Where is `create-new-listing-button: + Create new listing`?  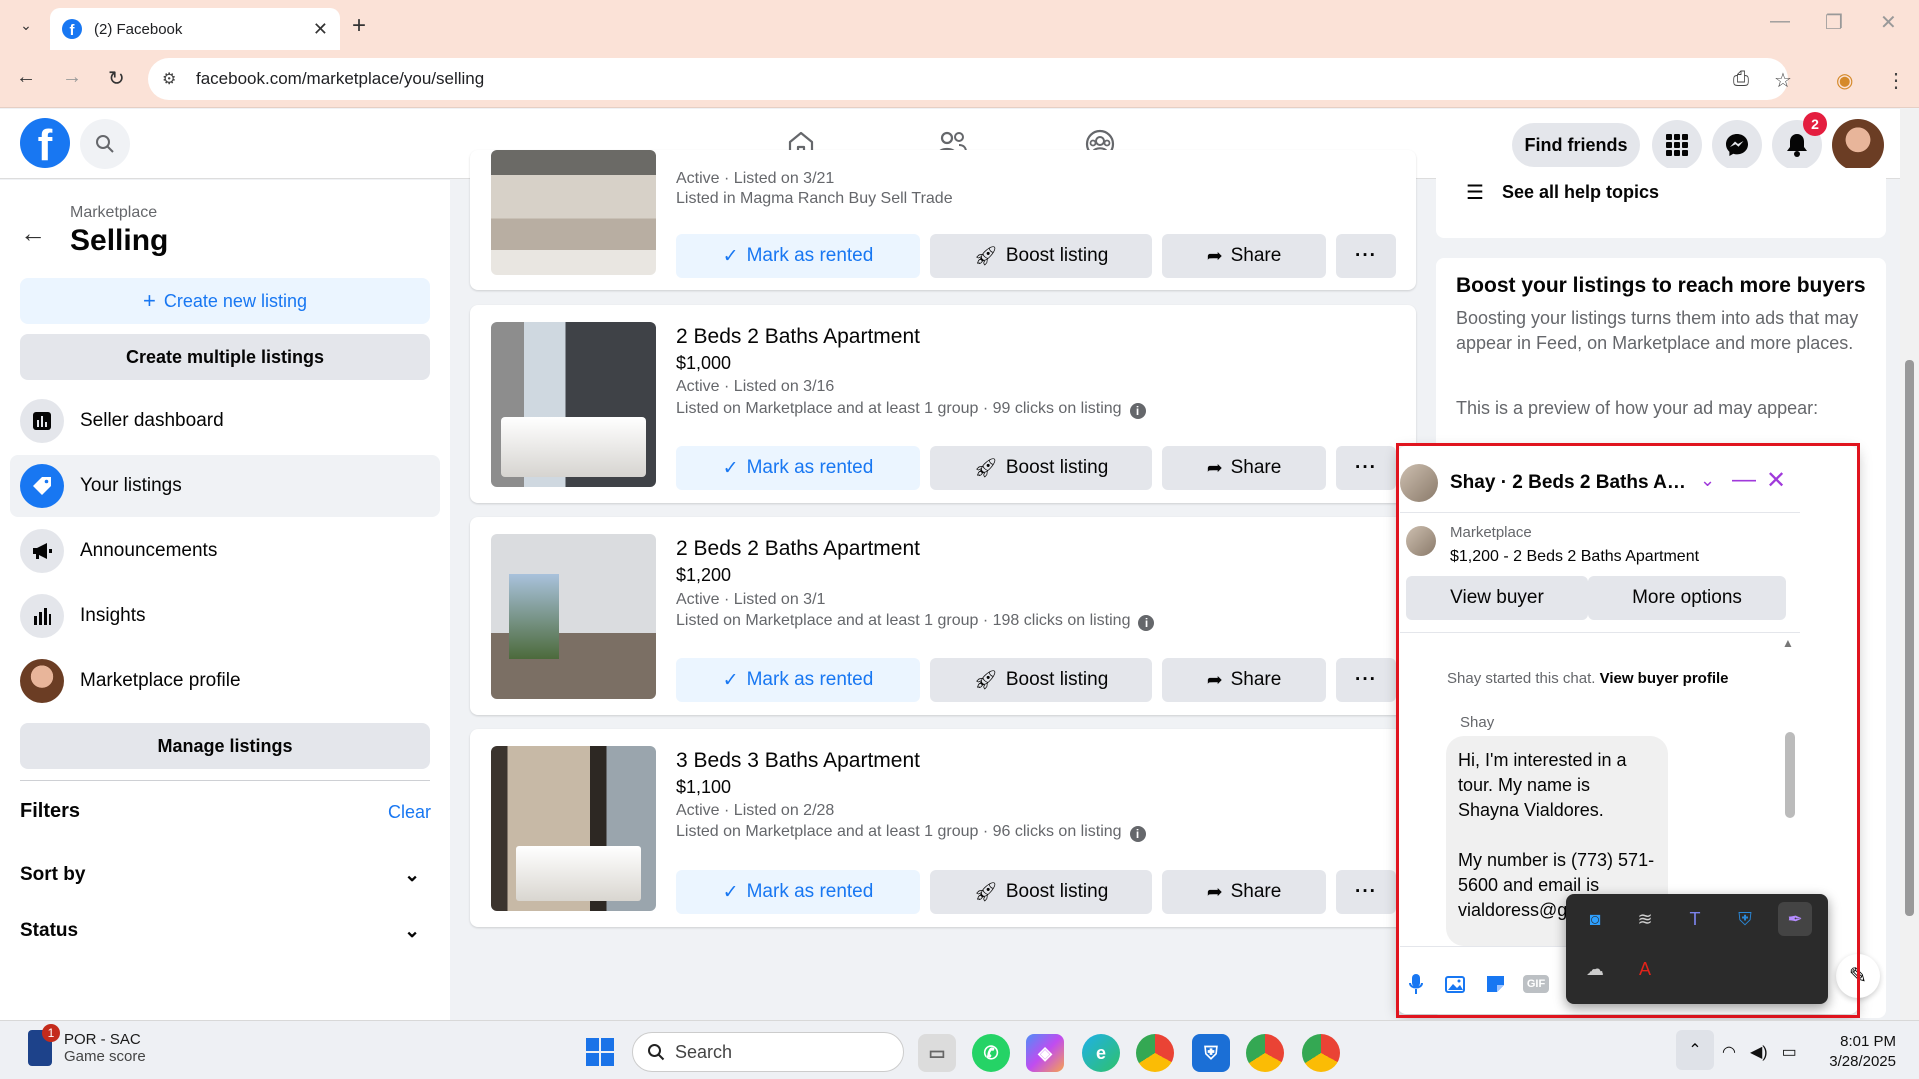 create-new-listing-button: + Create new listing is located at coordinates (225, 301).